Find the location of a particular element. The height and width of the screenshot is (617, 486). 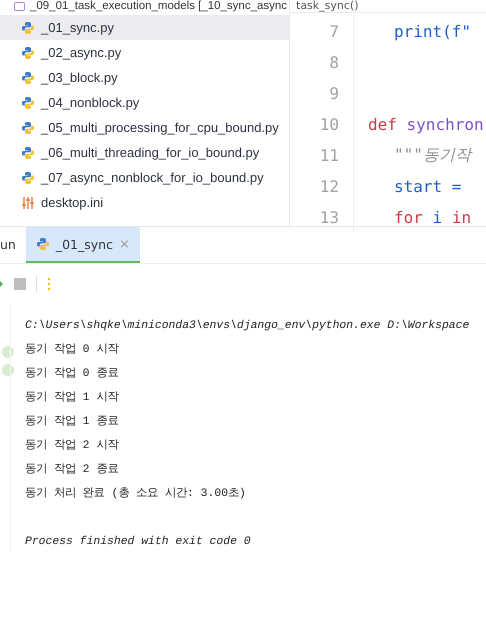

breadcrumb: task_sync() is located at coordinates (388, 6).